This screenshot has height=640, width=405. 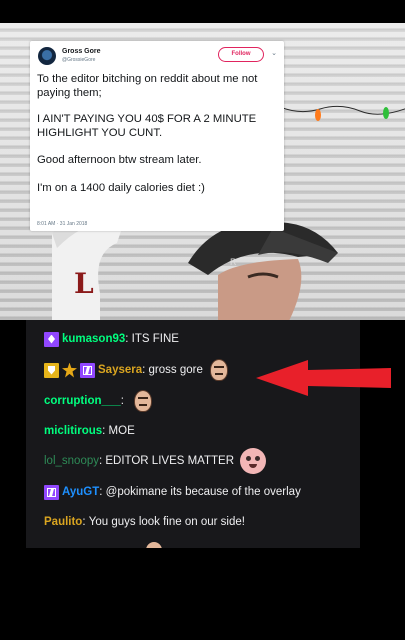 I want to click on chat-message: lol_snoopy: EDITOR LIVES MATTER, so click(x=155, y=461).